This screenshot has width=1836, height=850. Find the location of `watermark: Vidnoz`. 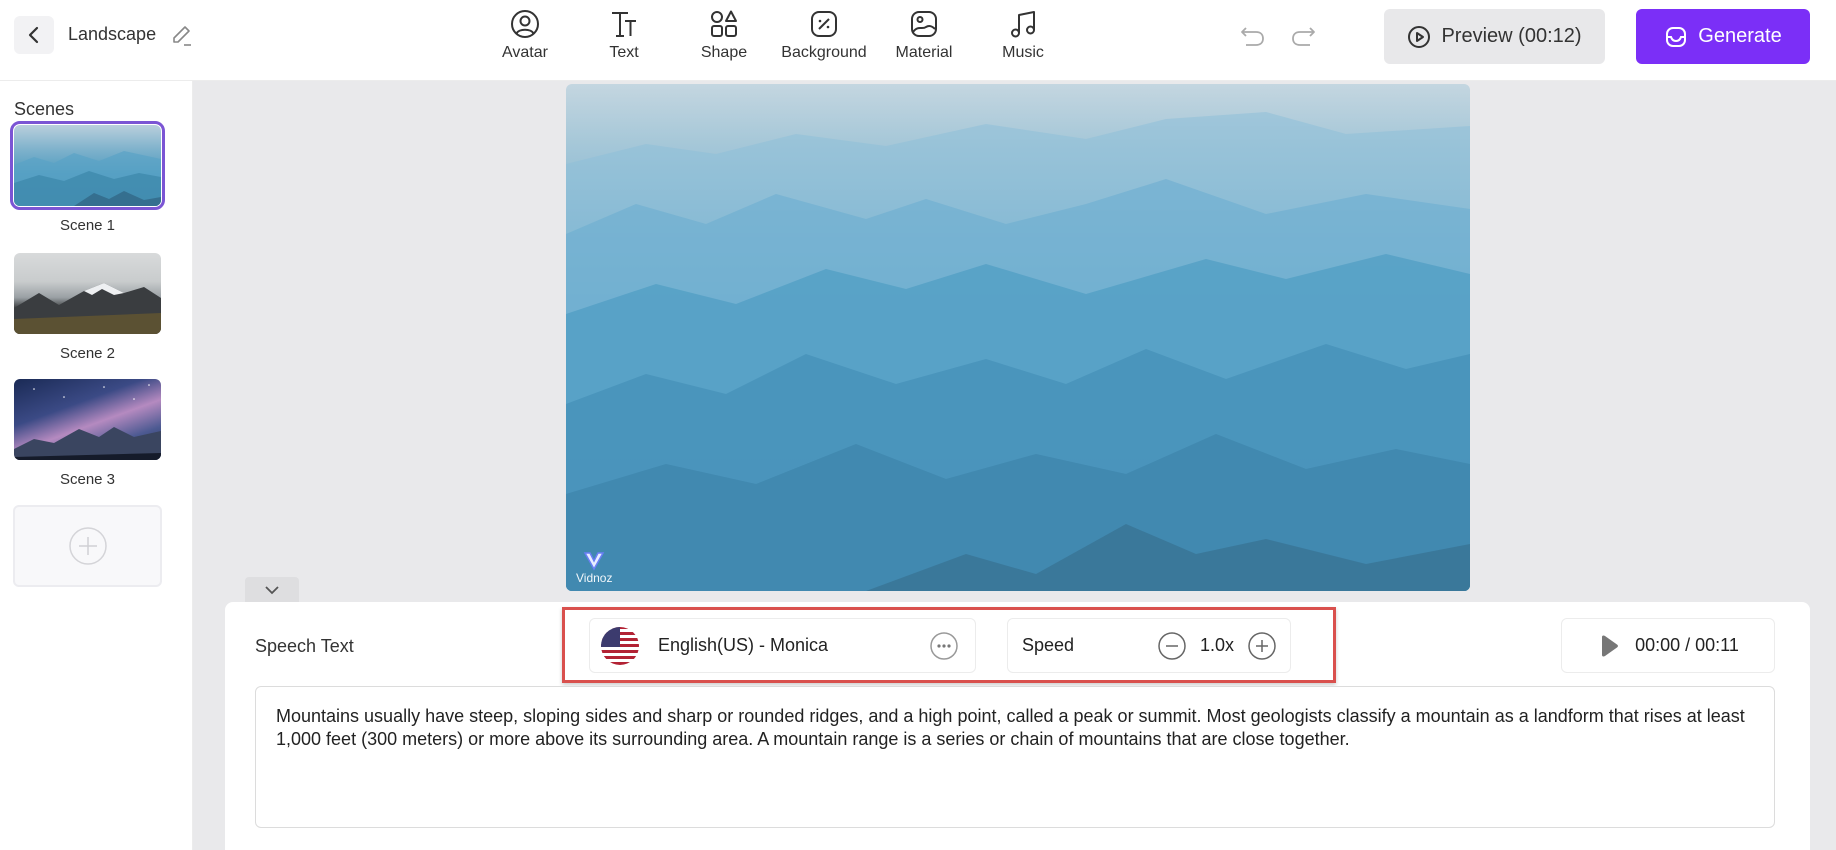

watermark: Vidnoz is located at coordinates (594, 568).